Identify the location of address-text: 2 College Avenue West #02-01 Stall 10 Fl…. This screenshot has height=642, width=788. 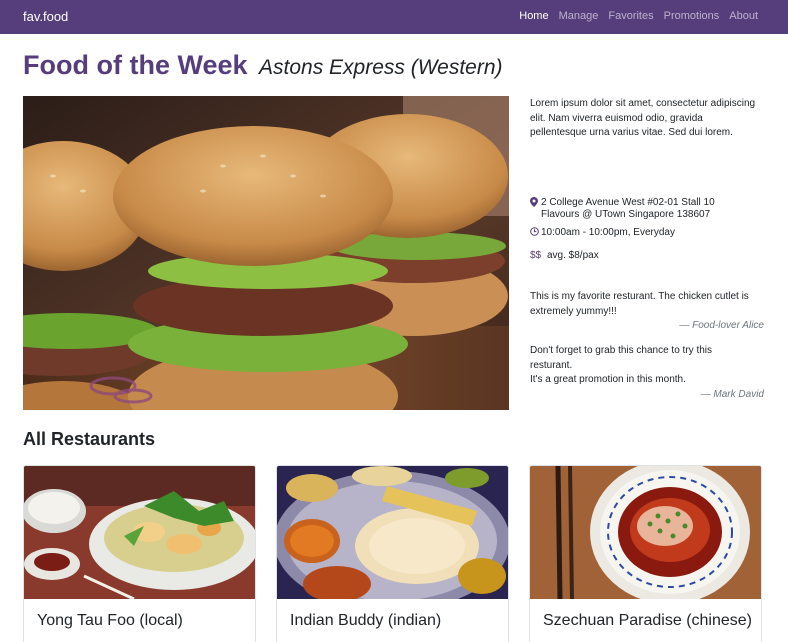
(628, 209).